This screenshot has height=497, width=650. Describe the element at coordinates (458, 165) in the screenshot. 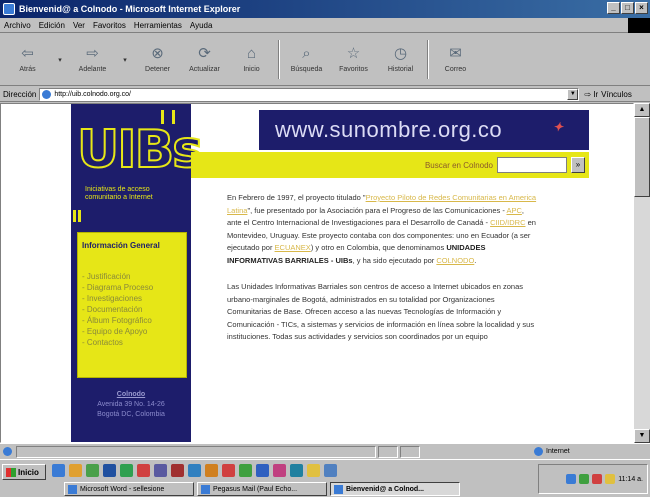

I see `site-search-label: Buscar en Colnodo` at that location.